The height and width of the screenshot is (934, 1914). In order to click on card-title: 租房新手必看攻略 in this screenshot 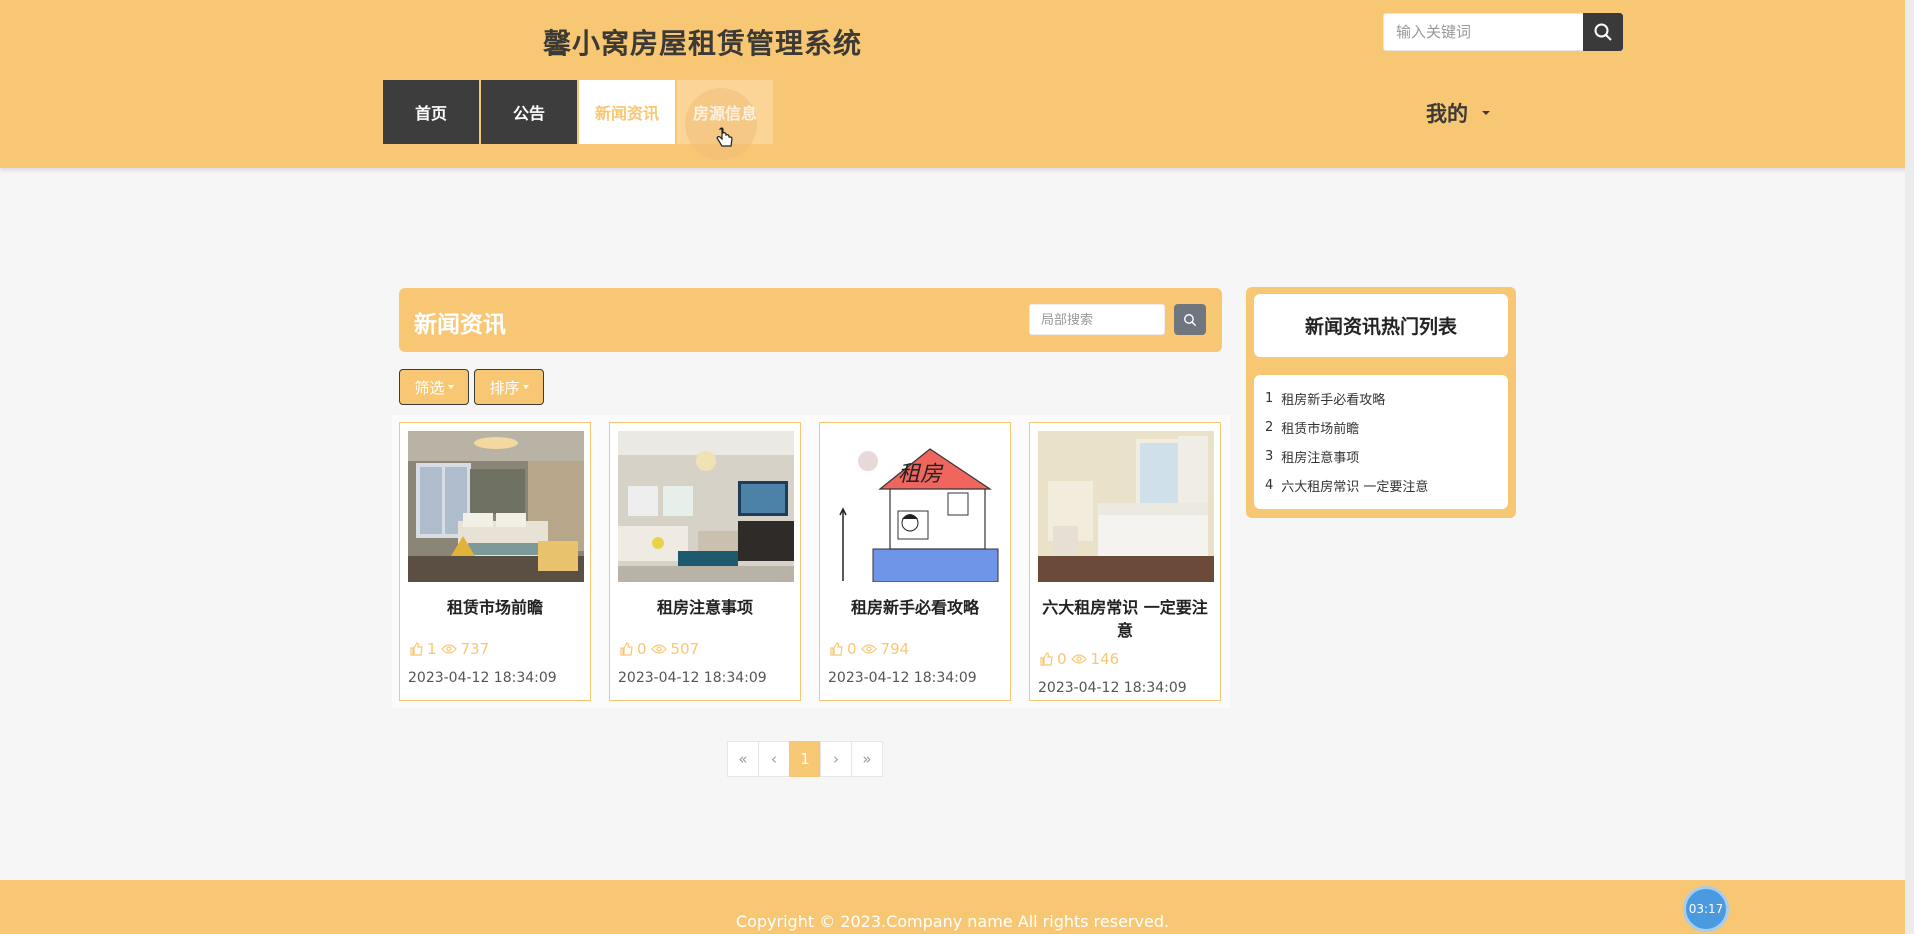, I will do `click(914, 607)`.